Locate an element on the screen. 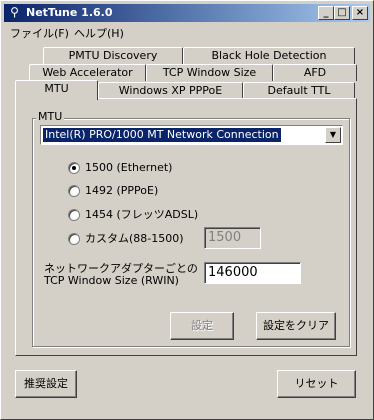 This screenshot has width=374, height=420. mtu-group-label: MTU is located at coordinates (50, 116).